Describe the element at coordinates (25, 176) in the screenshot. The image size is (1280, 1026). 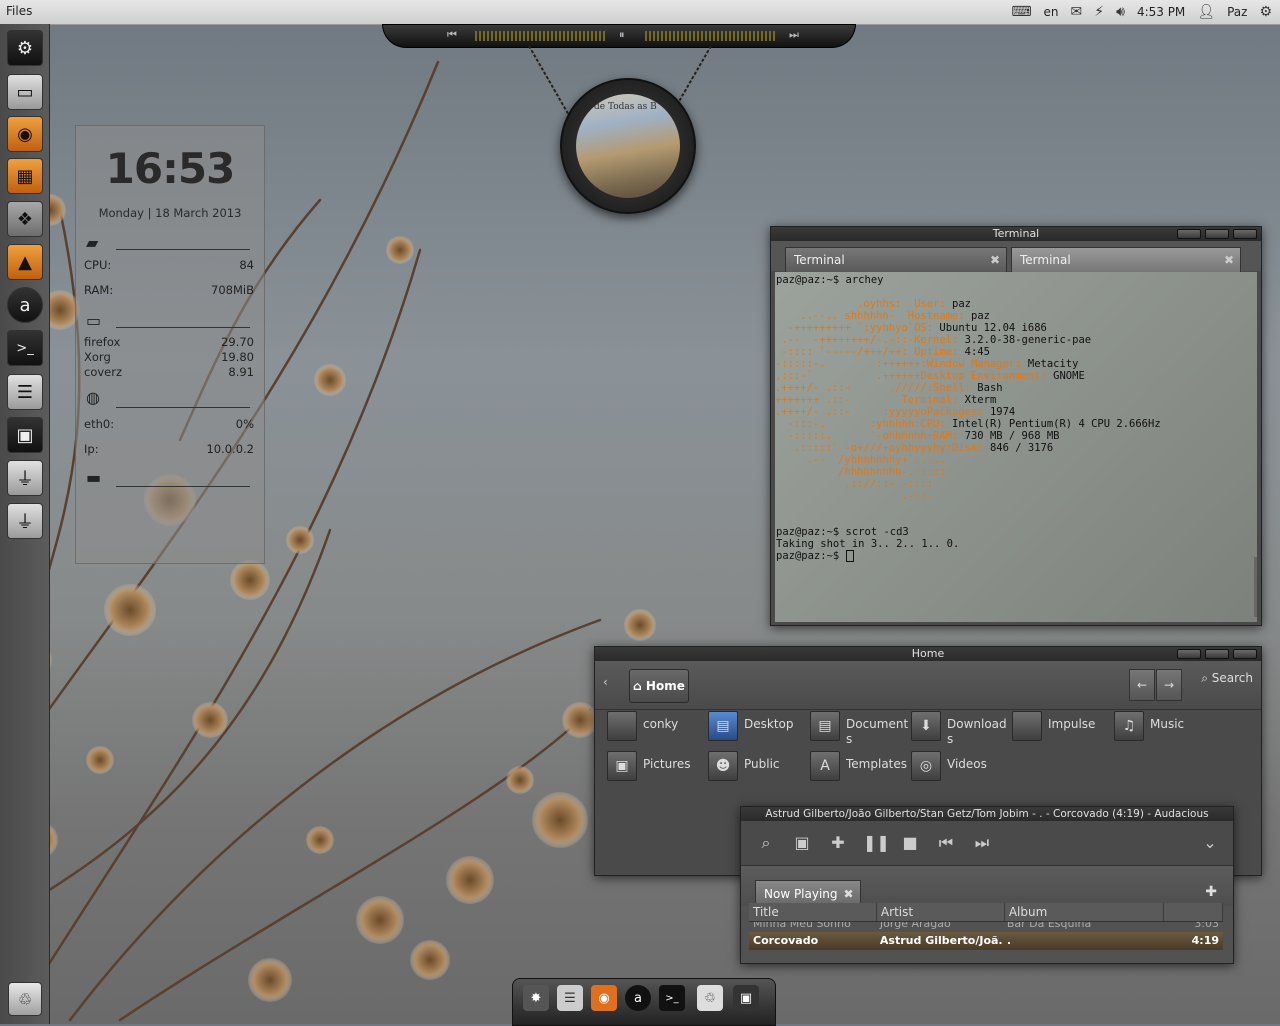
I see `archive-icon: ▦` at that location.